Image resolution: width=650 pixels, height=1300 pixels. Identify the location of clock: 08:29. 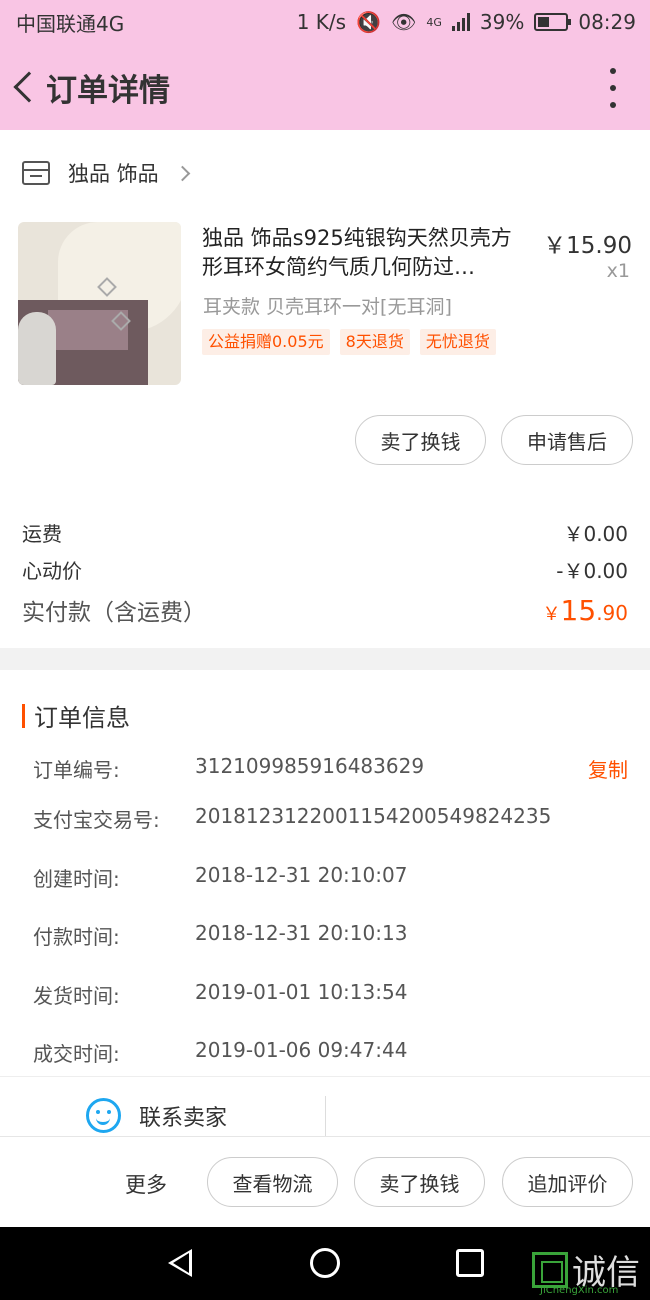
(607, 22).